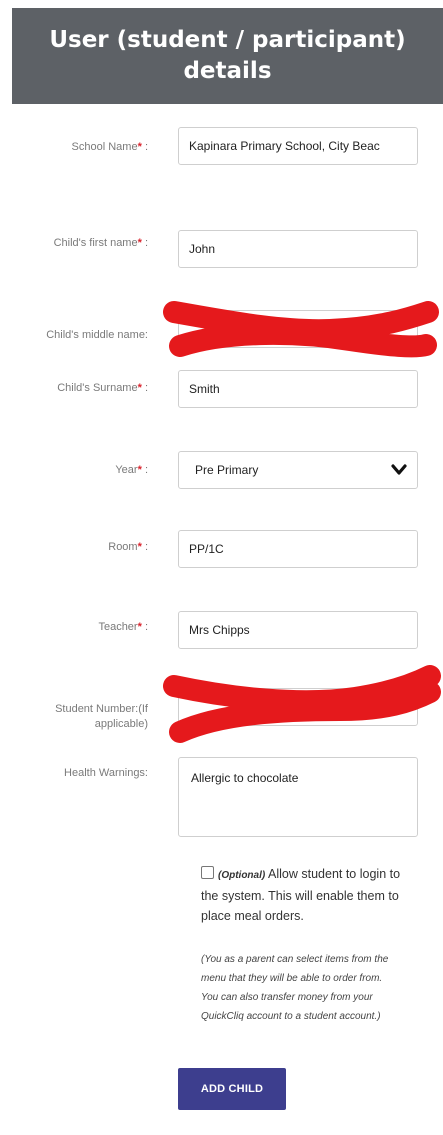 The height and width of the screenshot is (1135, 443). Describe the element at coordinates (298, 549) in the screenshot. I see `room-input: PP/1C` at that location.